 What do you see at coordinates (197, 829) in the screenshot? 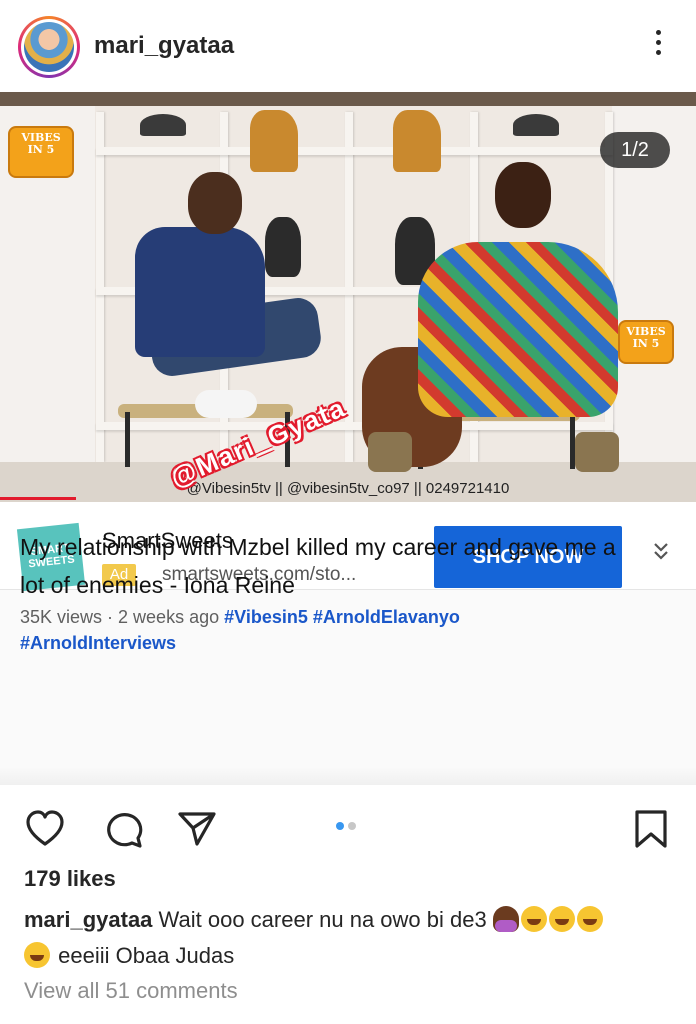
I see `share-icon` at bounding box center [197, 829].